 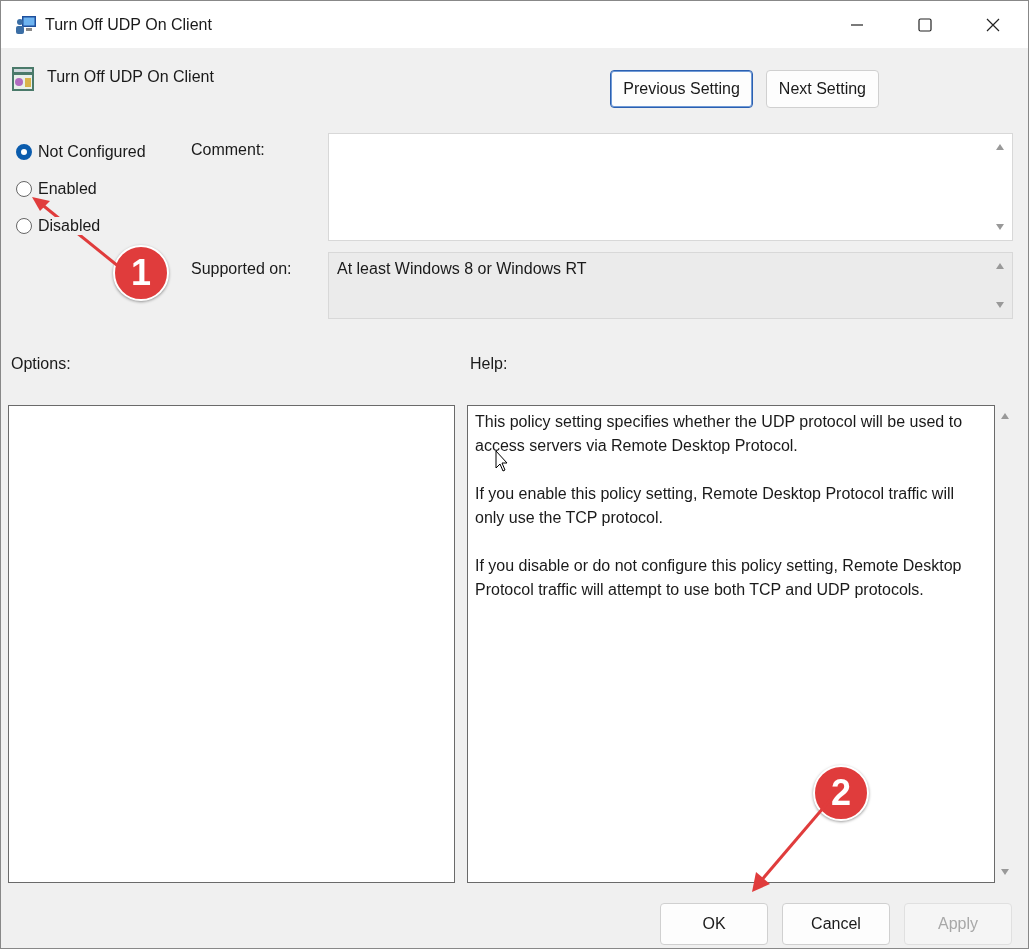 What do you see at coordinates (69, 226) in the screenshot?
I see `radio-label: Disabled` at bounding box center [69, 226].